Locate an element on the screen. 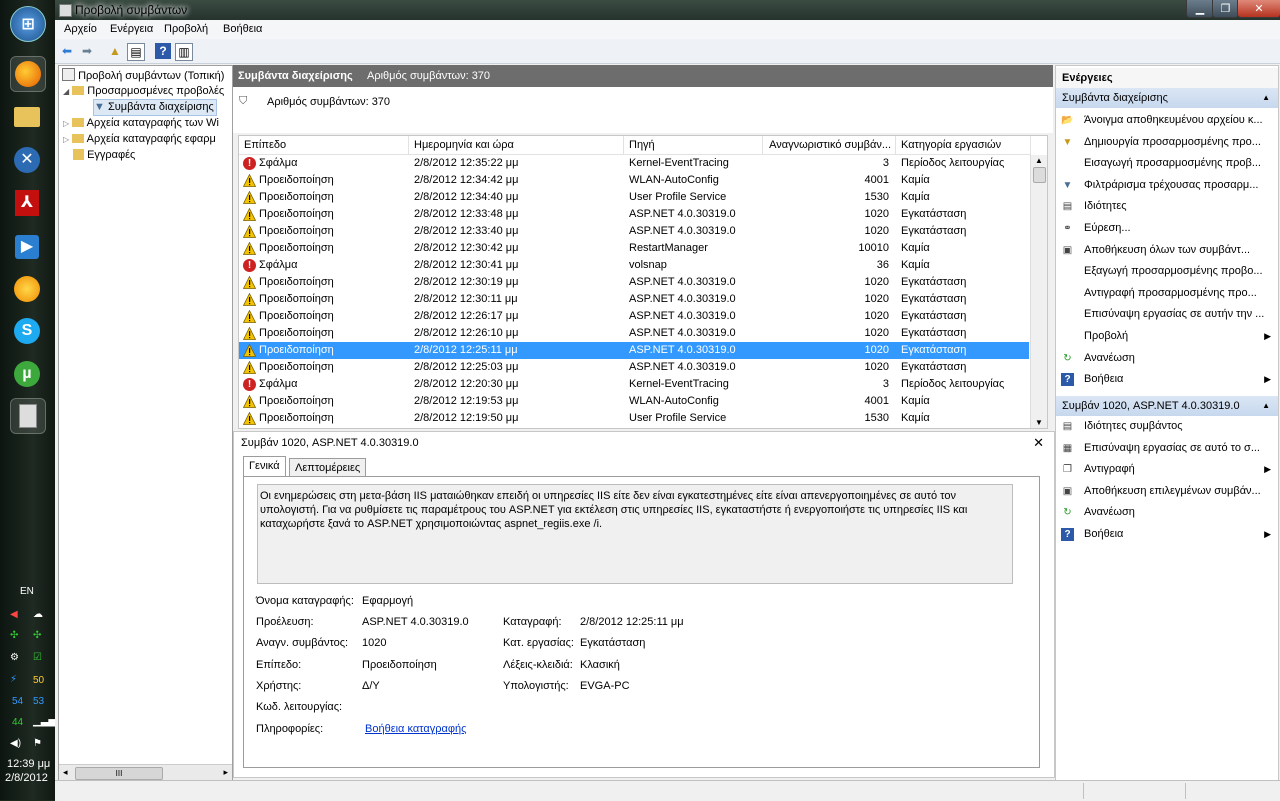 Image resolution: width=1280 pixels, height=801 pixels. speaker-icon: ◀) is located at coordinates (15, 743).